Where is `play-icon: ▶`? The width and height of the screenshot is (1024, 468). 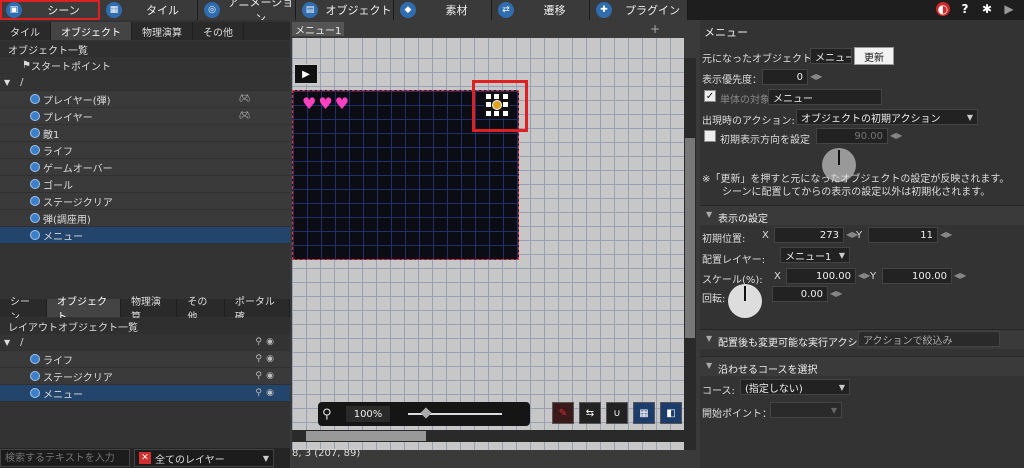
play-icon: ▶ is located at coordinates (1009, 9).